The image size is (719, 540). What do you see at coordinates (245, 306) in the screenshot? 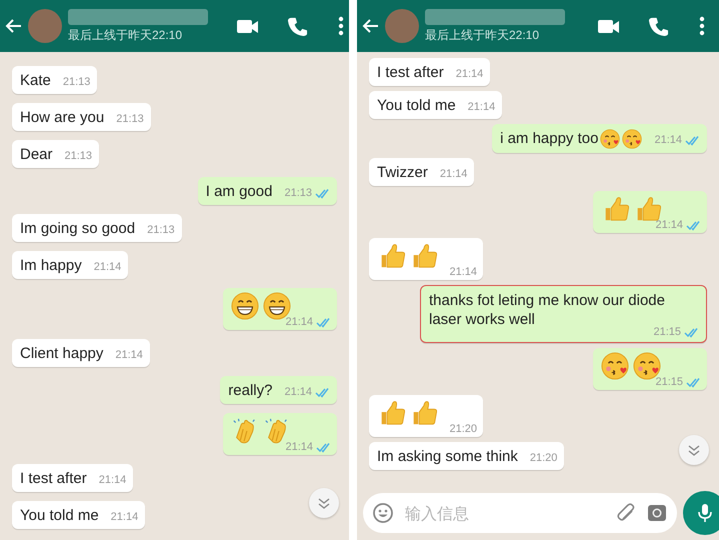
I see `grinning-face-icon` at bounding box center [245, 306].